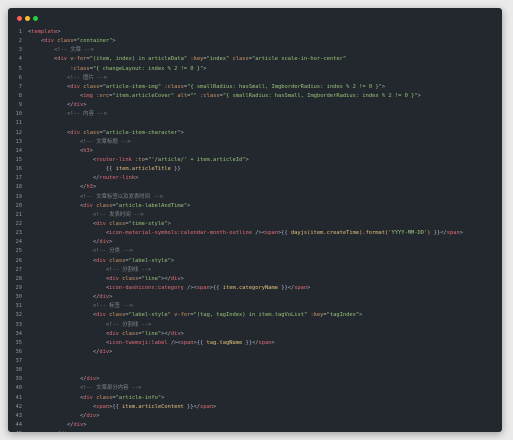  I want to click on code-token: >{{, so click(200, 342).